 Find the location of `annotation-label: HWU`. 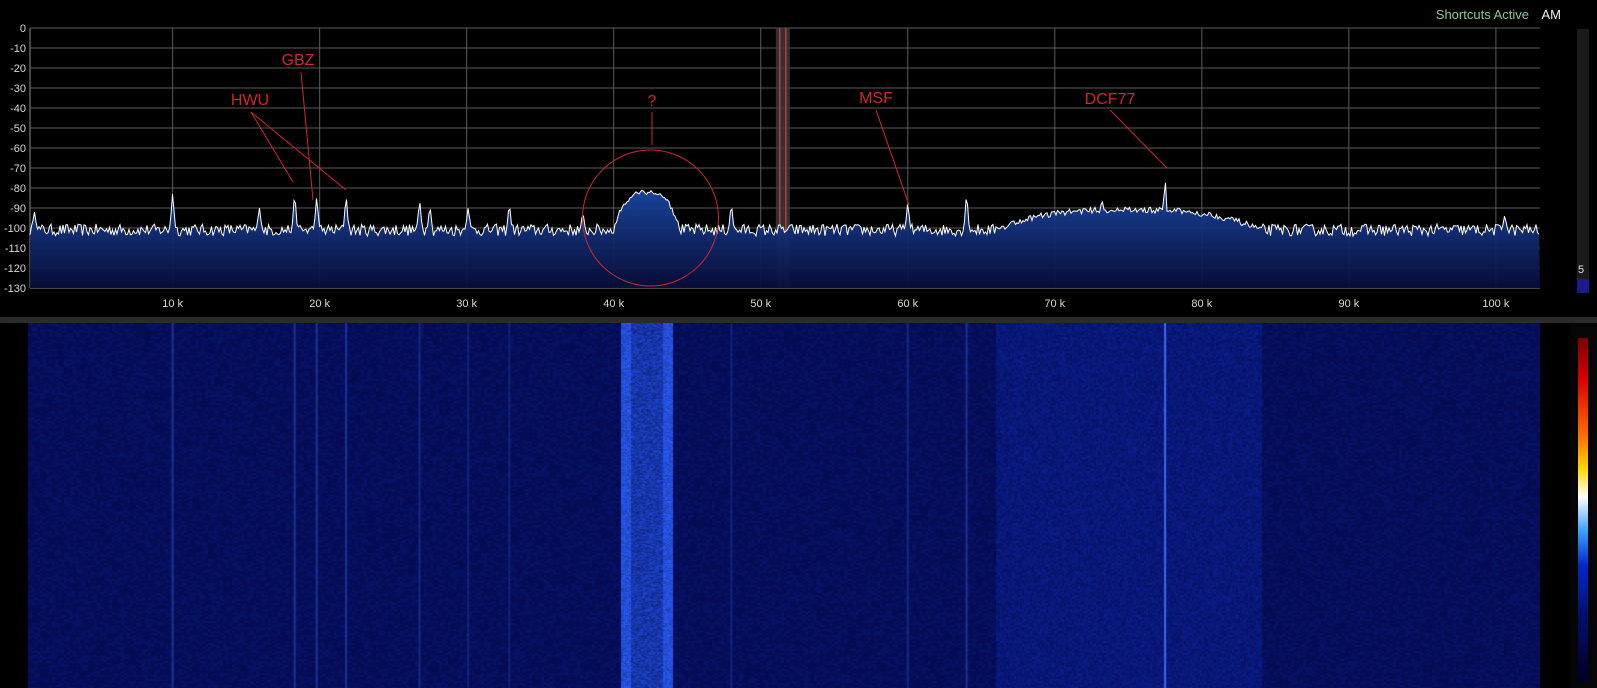

annotation-label: HWU is located at coordinates (250, 100).